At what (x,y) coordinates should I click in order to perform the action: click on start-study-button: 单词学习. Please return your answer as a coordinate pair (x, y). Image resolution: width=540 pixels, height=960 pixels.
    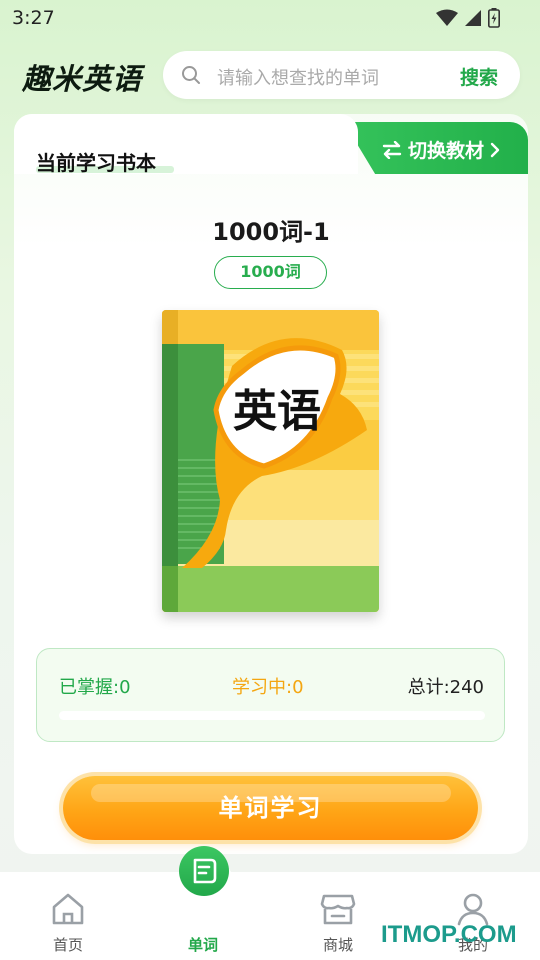
    Looking at the image, I should click on (270, 808).